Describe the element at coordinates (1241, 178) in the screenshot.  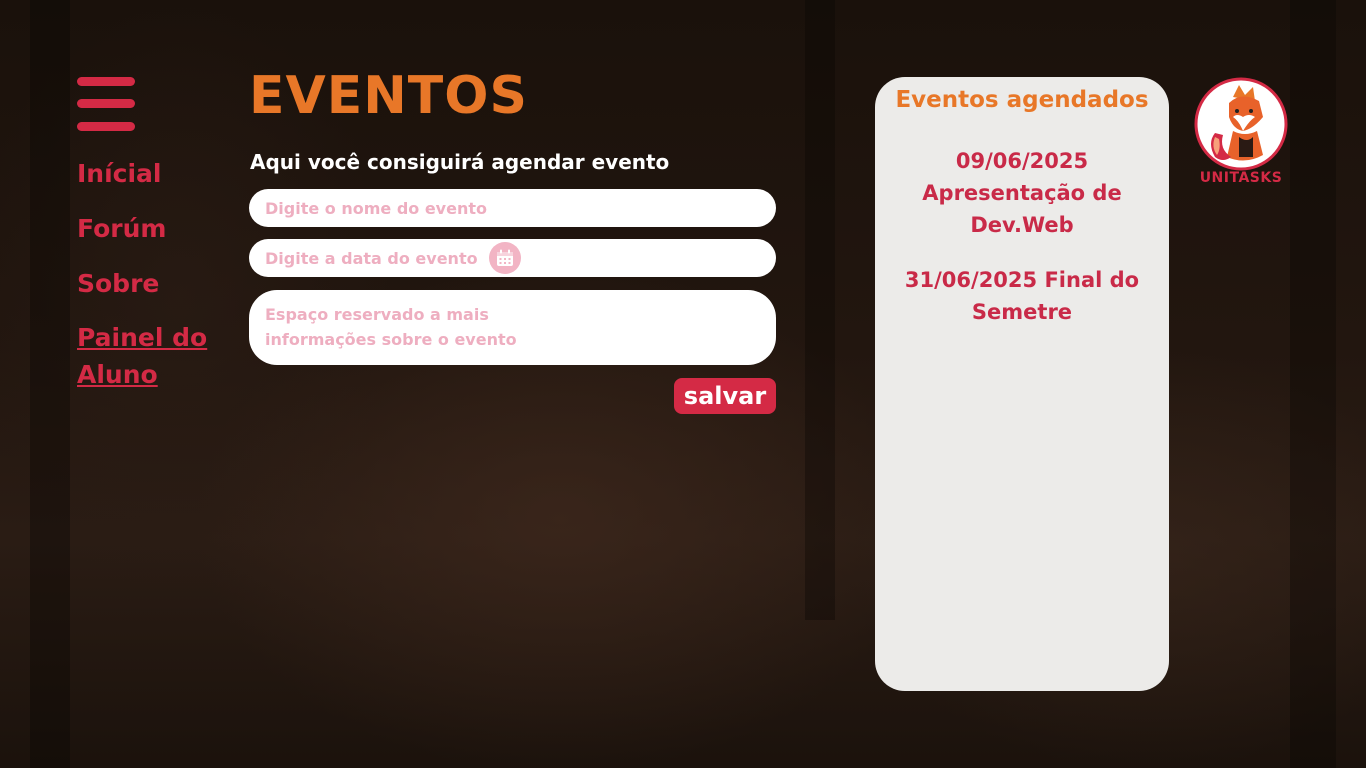
I see `logo-text: UNITASKS` at that location.